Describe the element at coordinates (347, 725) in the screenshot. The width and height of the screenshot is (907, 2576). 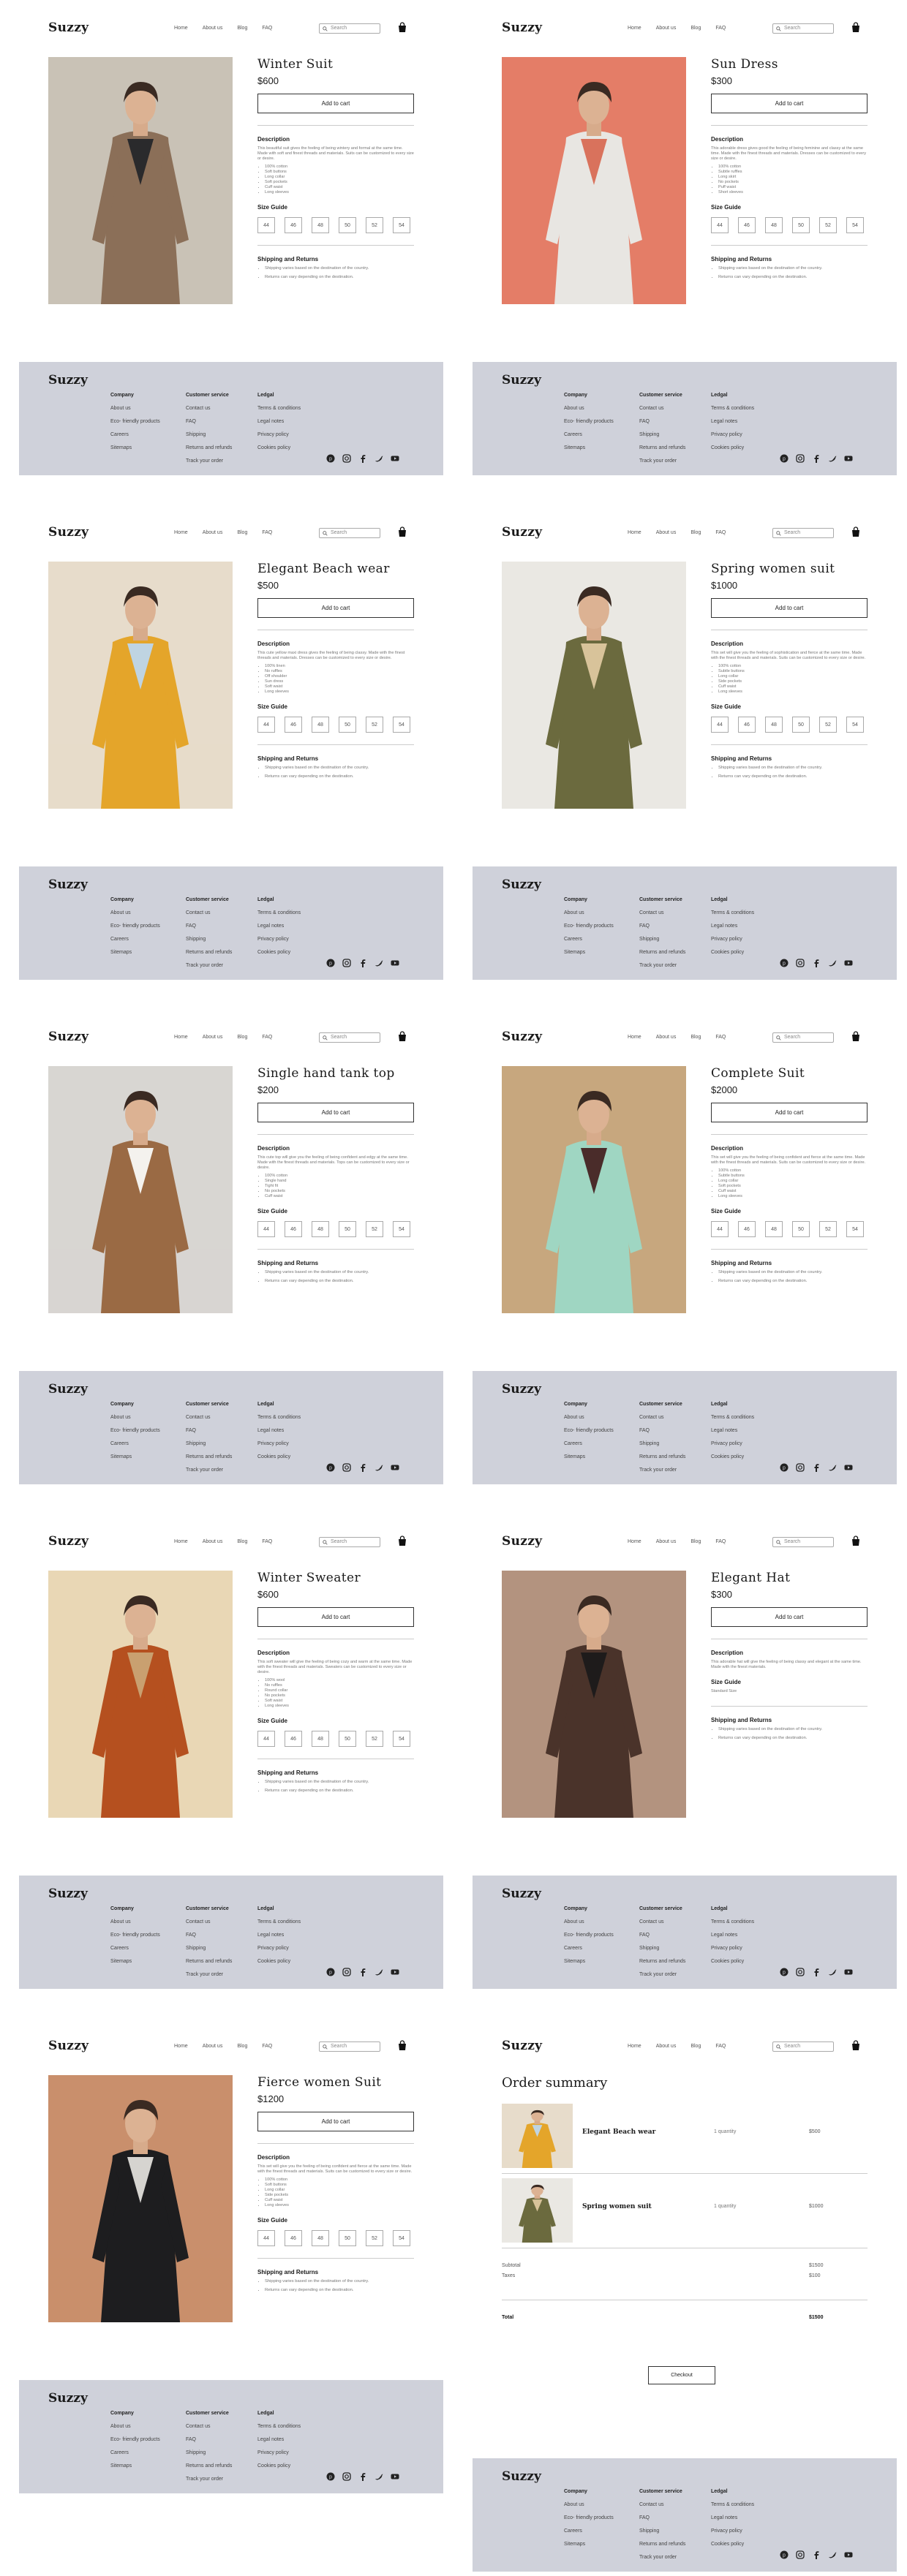
I see `size-option: 50` at that location.